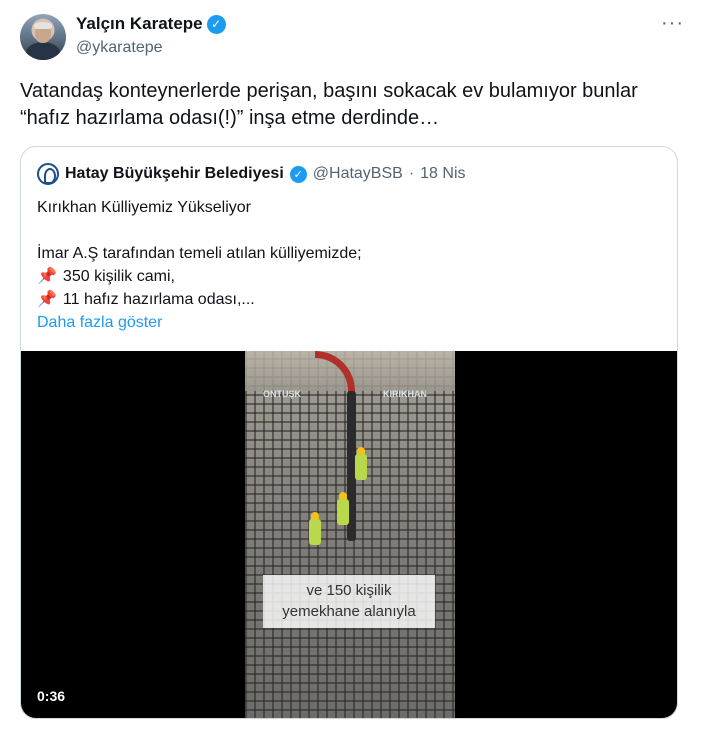 The height and width of the screenshot is (730, 702). Describe the element at coordinates (351, 38) in the screenshot. I see `tweet-author-row: Yalçın Karatepe ✓ @ykaratepe ···` at that location.